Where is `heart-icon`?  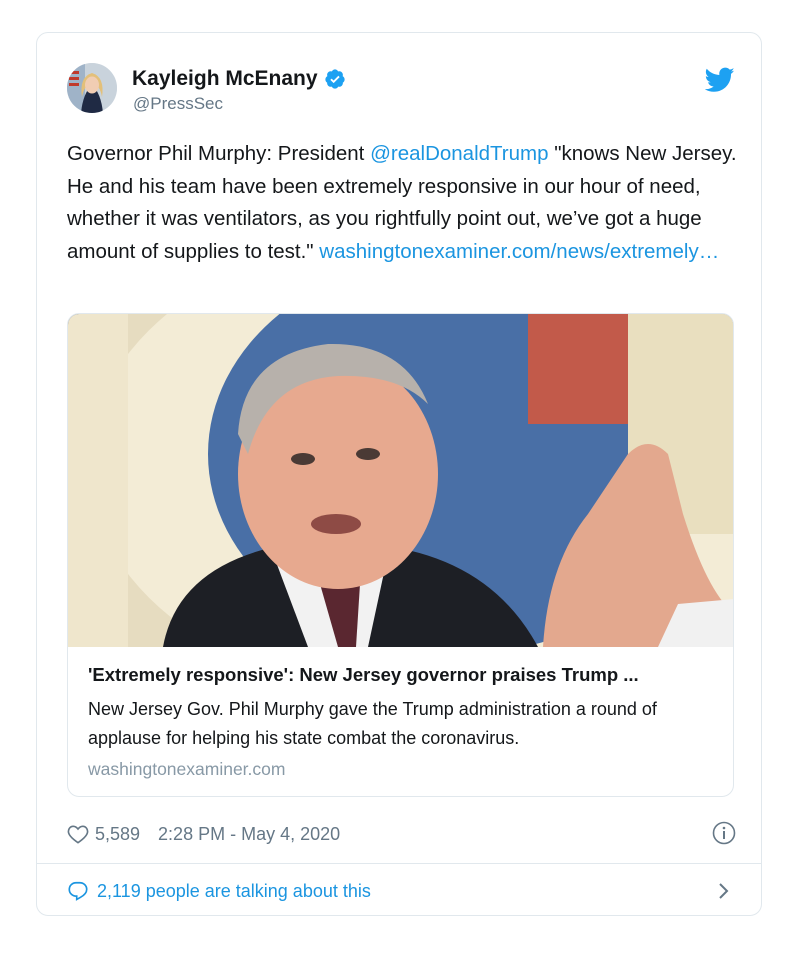 heart-icon is located at coordinates (78, 834).